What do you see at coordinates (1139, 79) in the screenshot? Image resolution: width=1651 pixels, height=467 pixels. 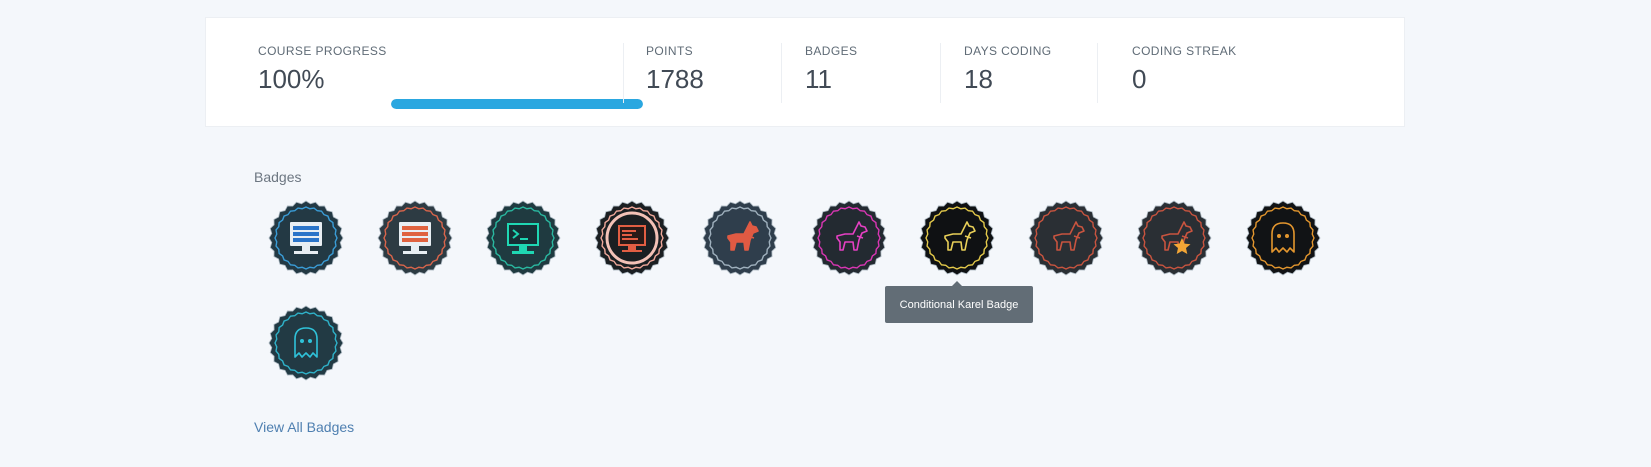 I see `coding-streak-value: 0` at bounding box center [1139, 79].